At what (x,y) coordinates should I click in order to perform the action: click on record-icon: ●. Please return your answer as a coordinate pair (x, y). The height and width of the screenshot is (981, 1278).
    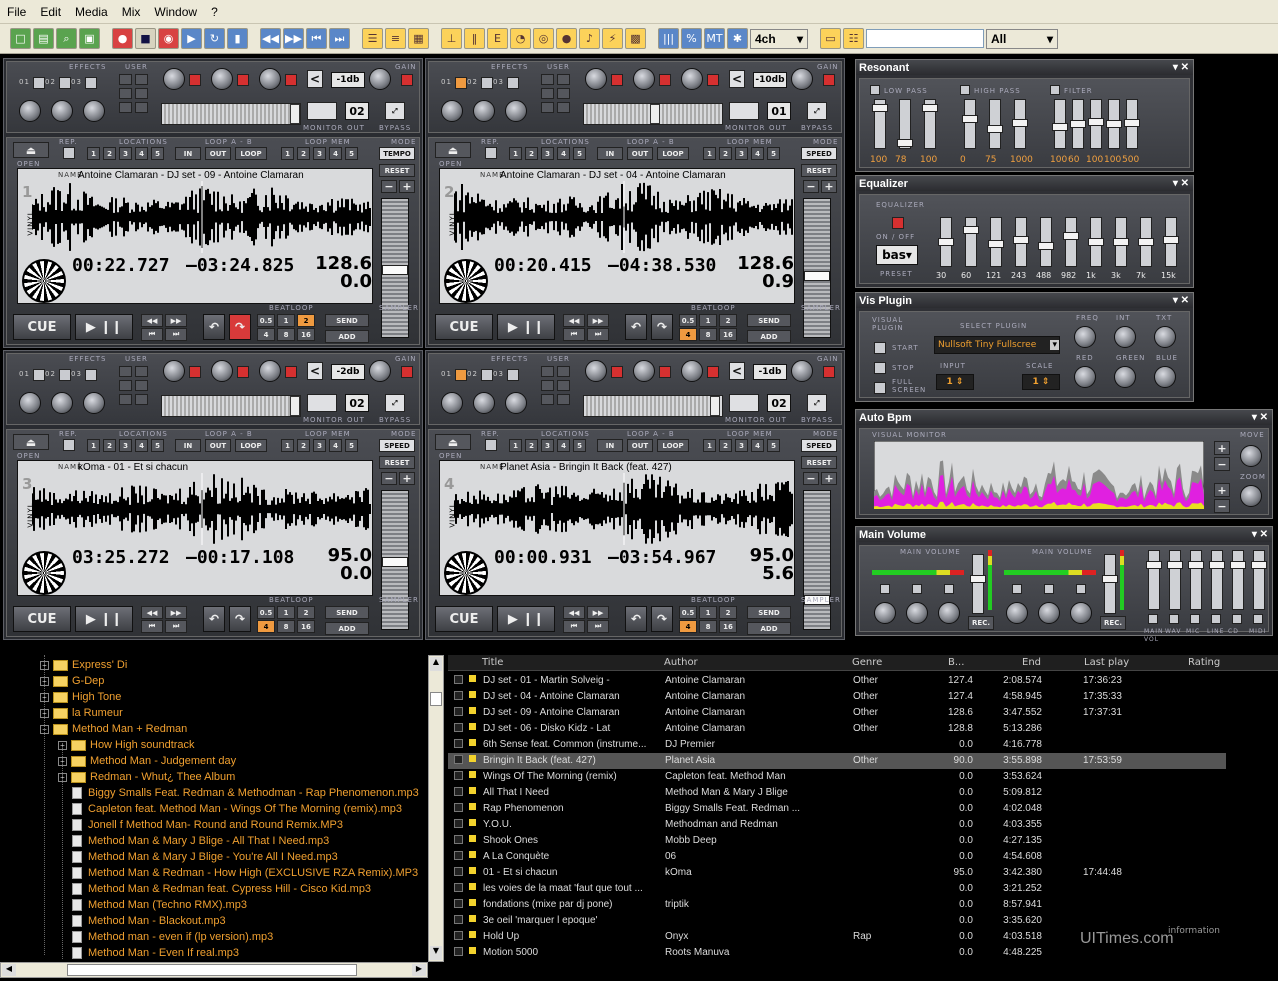
    Looking at the image, I should click on (122, 38).